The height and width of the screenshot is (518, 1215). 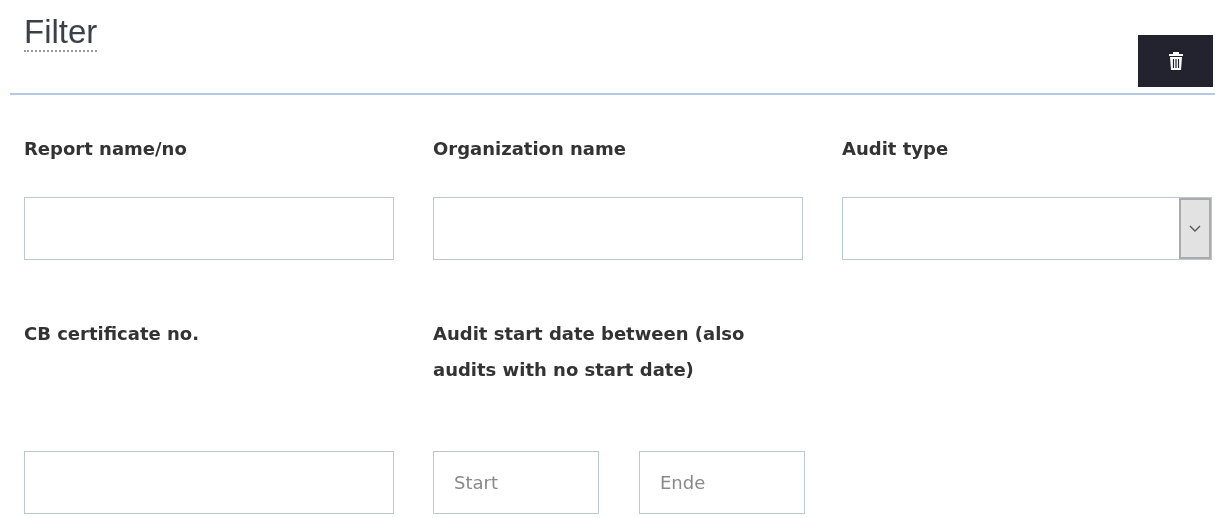 What do you see at coordinates (61, 33) in the screenshot?
I see `filter-title: Filter` at bounding box center [61, 33].